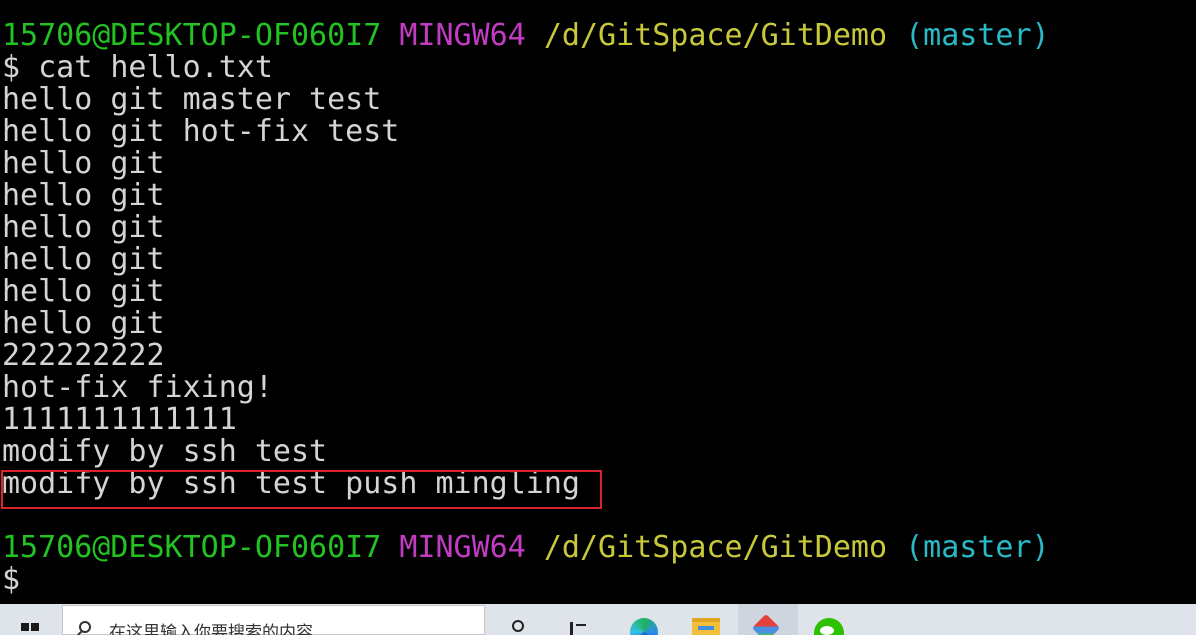 The width and height of the screenshot is (1196, 635). I want to click on output-line: modify by ssh test, so click(165, 451).